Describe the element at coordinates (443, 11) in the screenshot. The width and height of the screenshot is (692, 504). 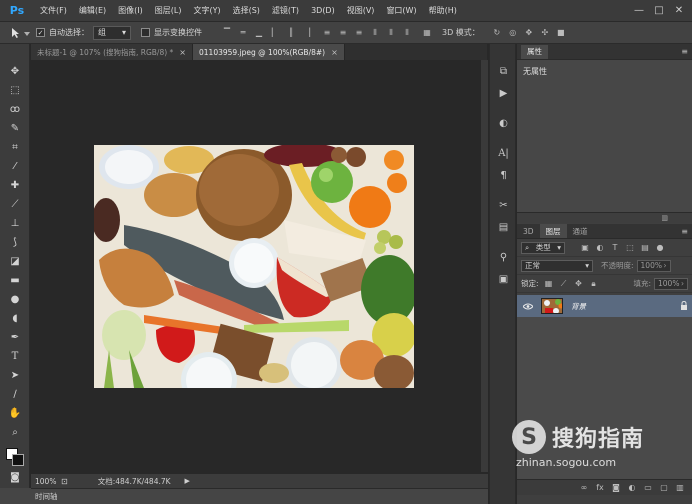
I see `menu-help: 帮助(H)` at that location.